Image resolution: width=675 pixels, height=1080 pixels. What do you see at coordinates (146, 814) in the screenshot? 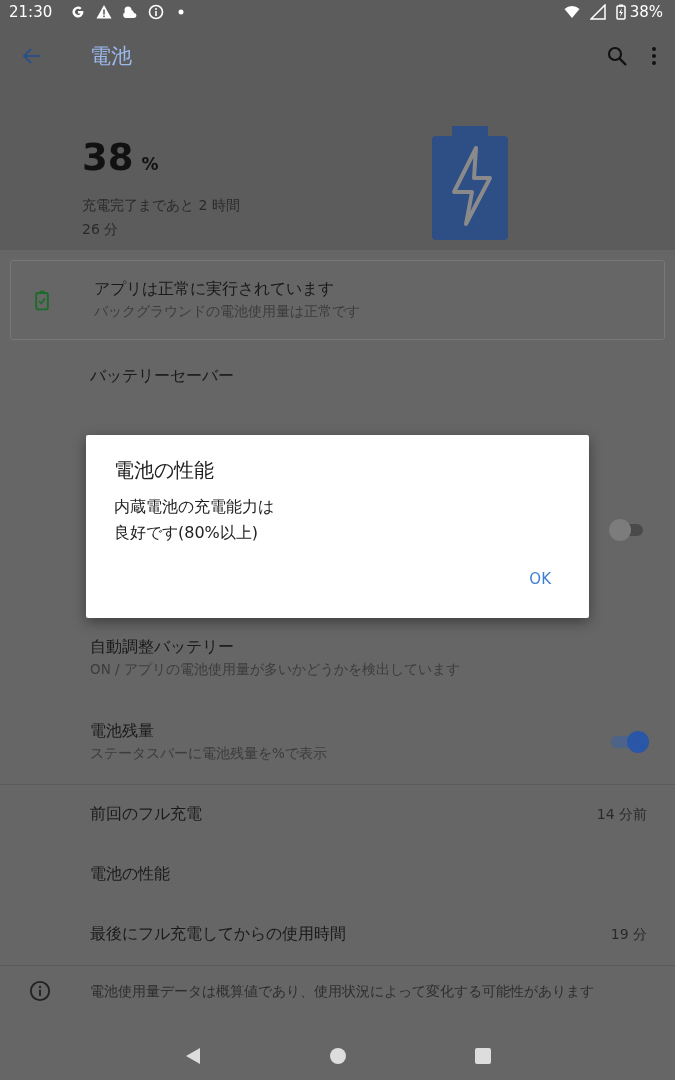
I see `info-title: 前回のフル充電` at bounding box center [146, 814].